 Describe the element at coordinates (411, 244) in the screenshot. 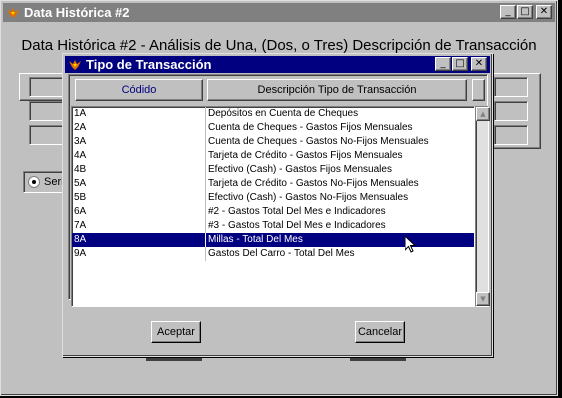

I see `arrow-cursor-icon` at that location.